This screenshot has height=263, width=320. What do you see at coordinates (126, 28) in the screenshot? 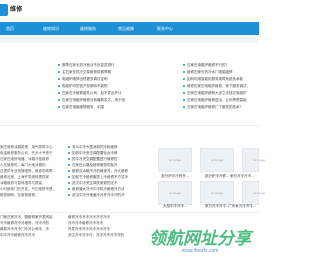
I see `nav-item-faults: 常见故障` at bounding box center [126, 28].